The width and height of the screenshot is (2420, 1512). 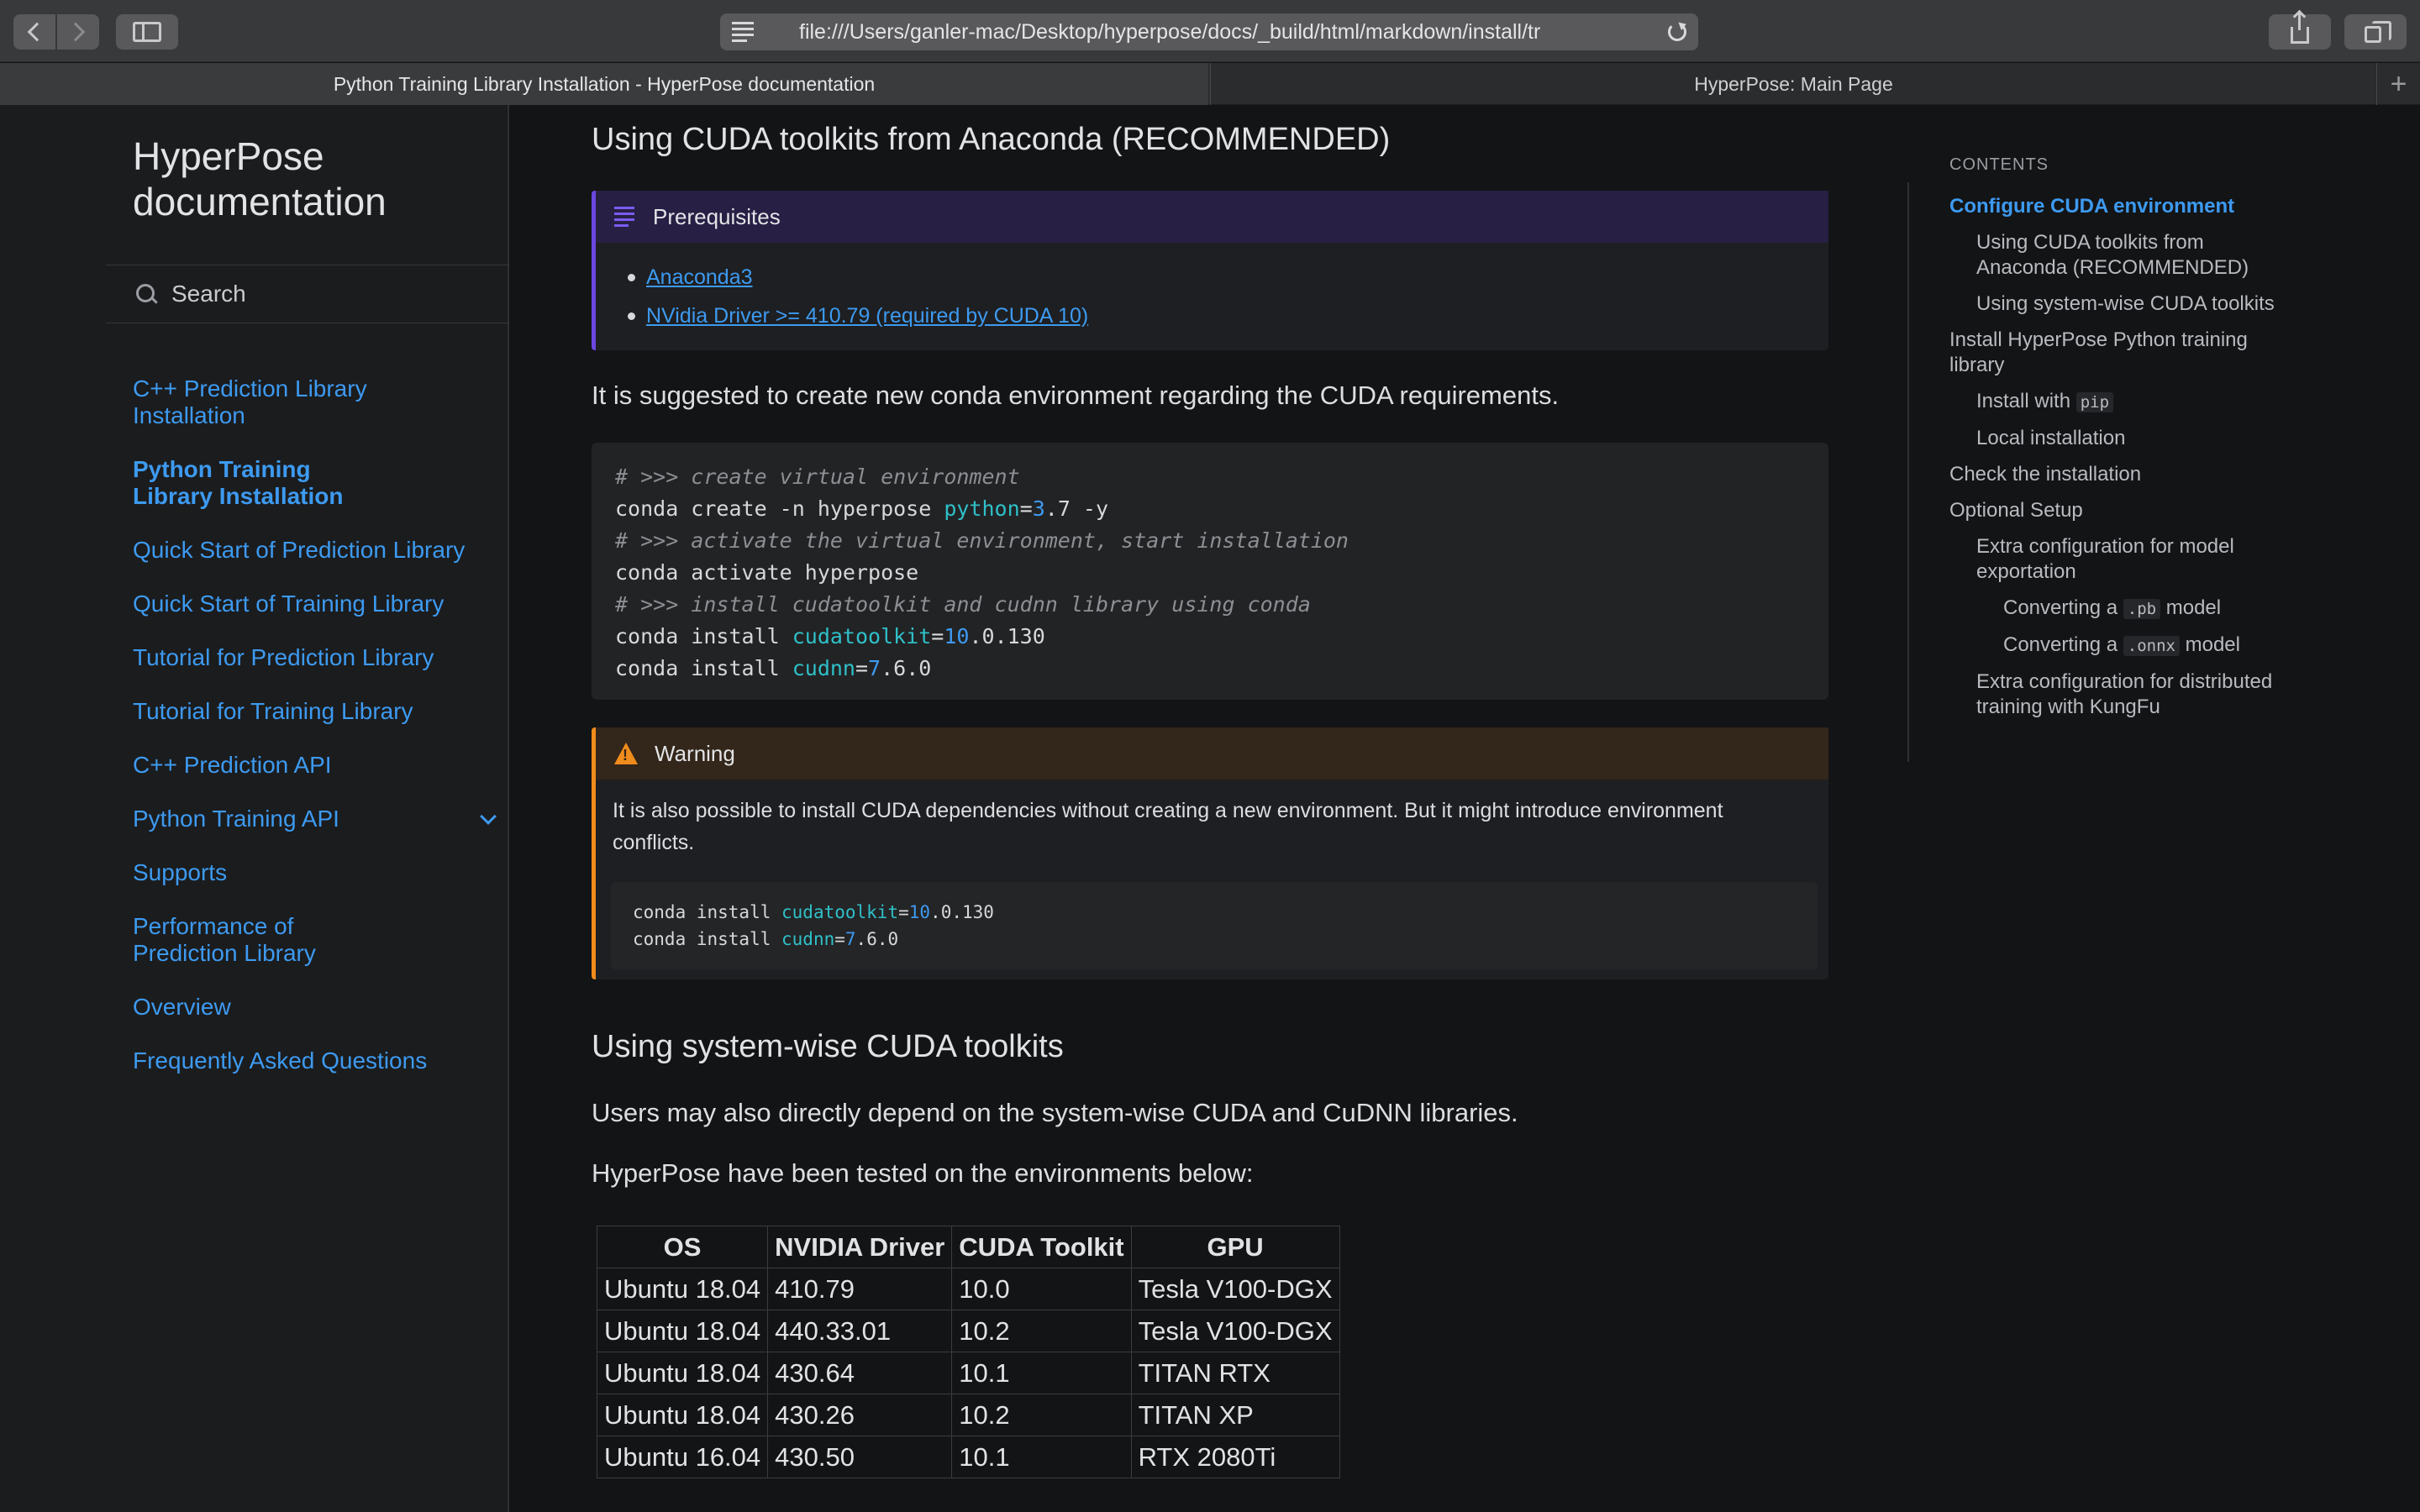 What do you see at coordinates (37, 32) in the screenshot?
I see `chevron-left-icon` at bounding box center [37, 32].